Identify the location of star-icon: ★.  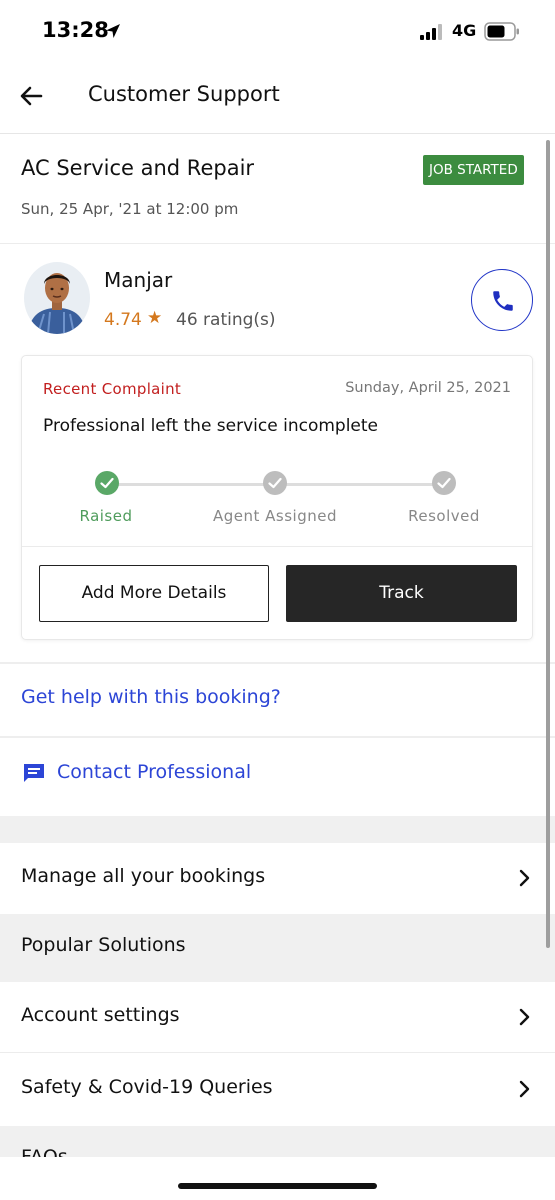
(155, 318).